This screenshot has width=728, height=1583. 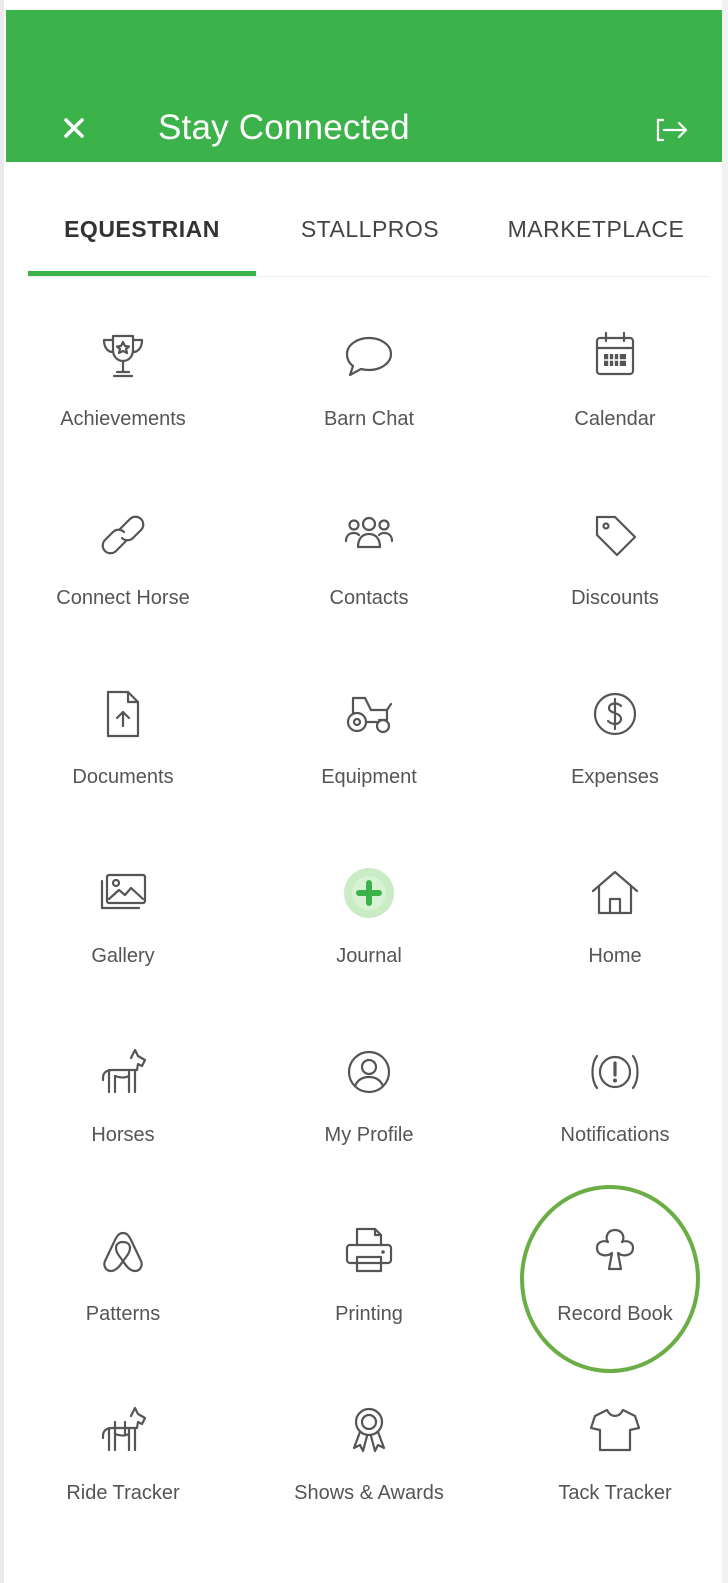 I want to click on menu-item-label: Documents, so click(x=123, y=777).